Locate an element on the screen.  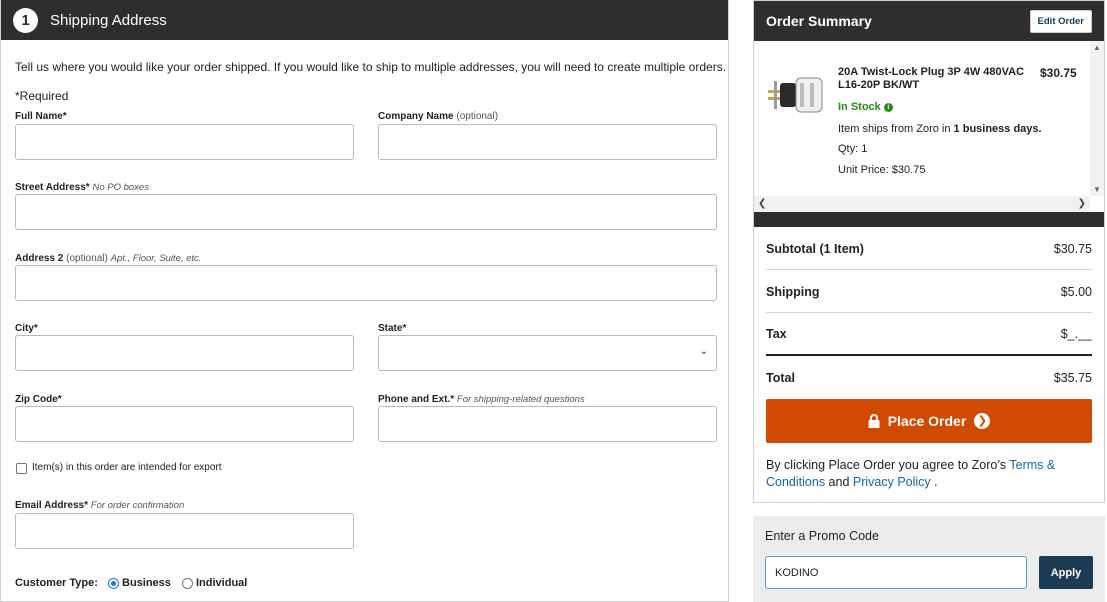
terms-suffix: . is located at coordinates (934, 482).